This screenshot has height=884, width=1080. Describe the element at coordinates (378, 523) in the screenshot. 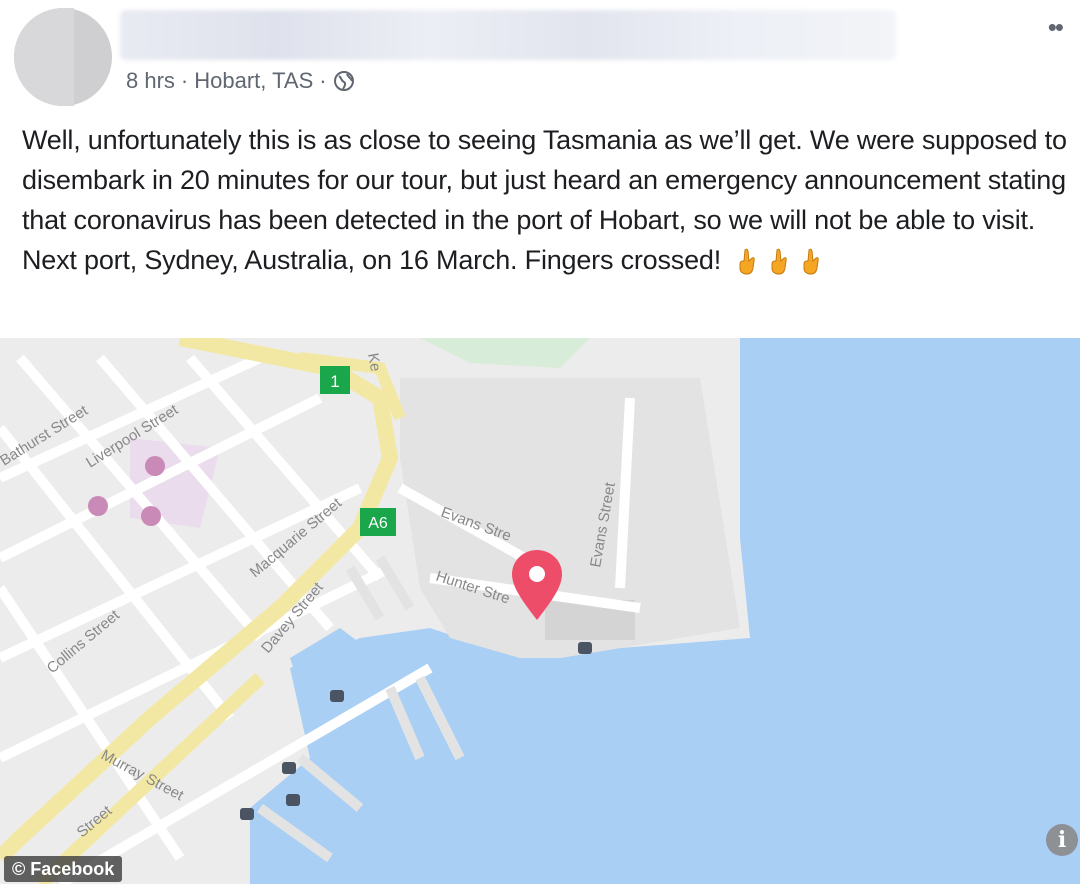

I see `route-badge-a6-label: A6` at that location.